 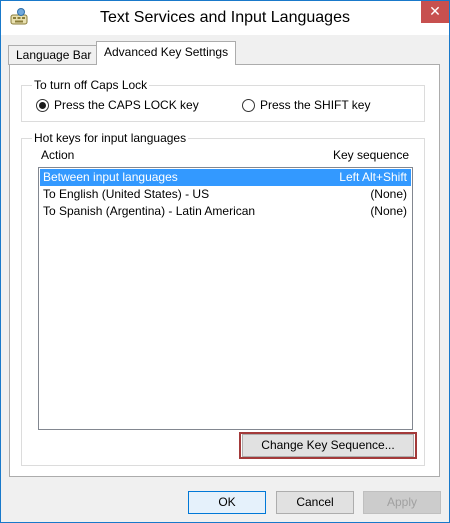 I want to click on close-button: ✕, so click(x=435, y=12).